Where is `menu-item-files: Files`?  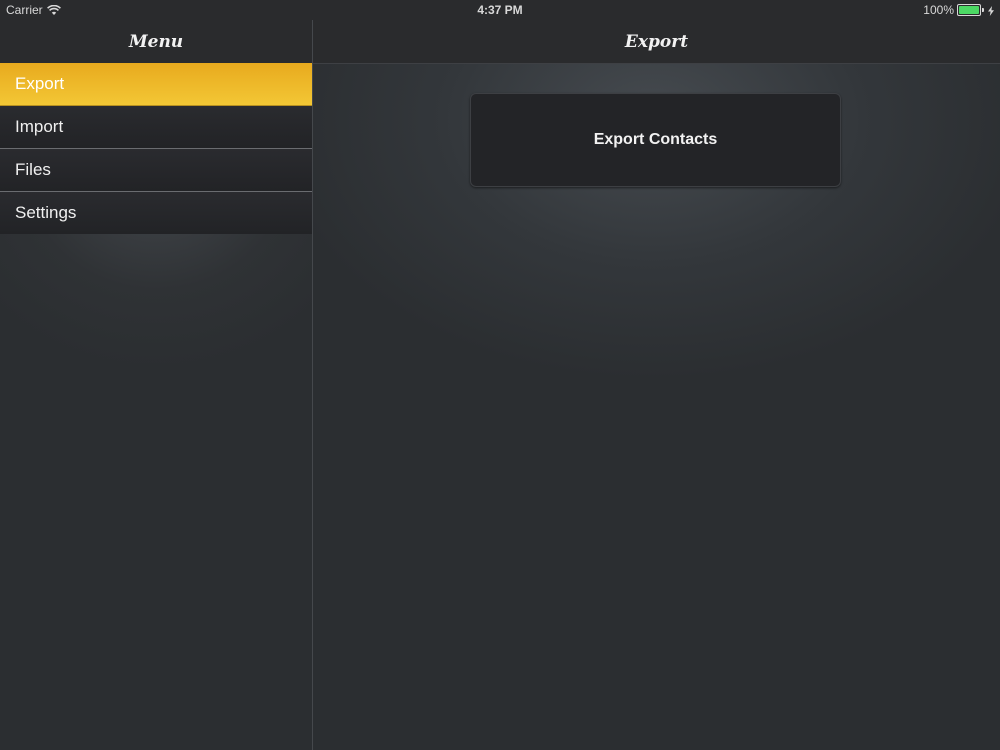
menu-item-files: Files is located at coordinates (156, 170).